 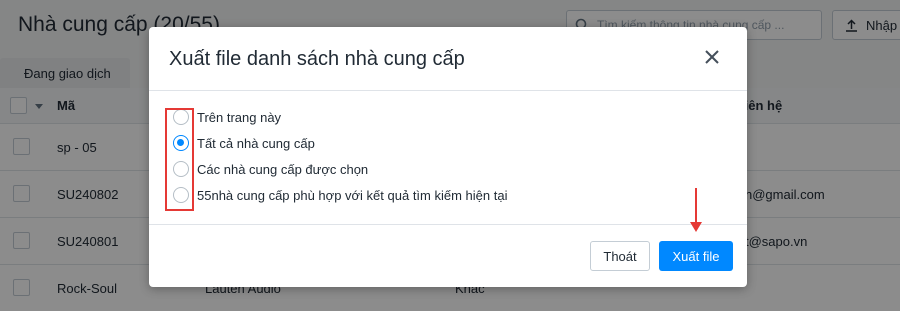 What do you see at coordinates (256, 143) in the screenshot?
I see `option-label: Tất cả nhà cung cấp` at bounding box center [256, 143].